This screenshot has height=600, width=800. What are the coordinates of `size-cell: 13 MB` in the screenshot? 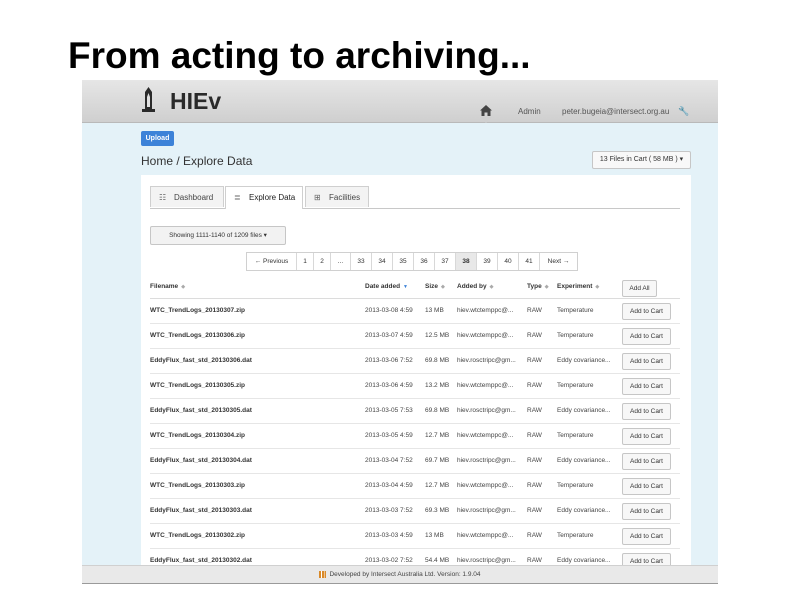 It's located at (434, 535).